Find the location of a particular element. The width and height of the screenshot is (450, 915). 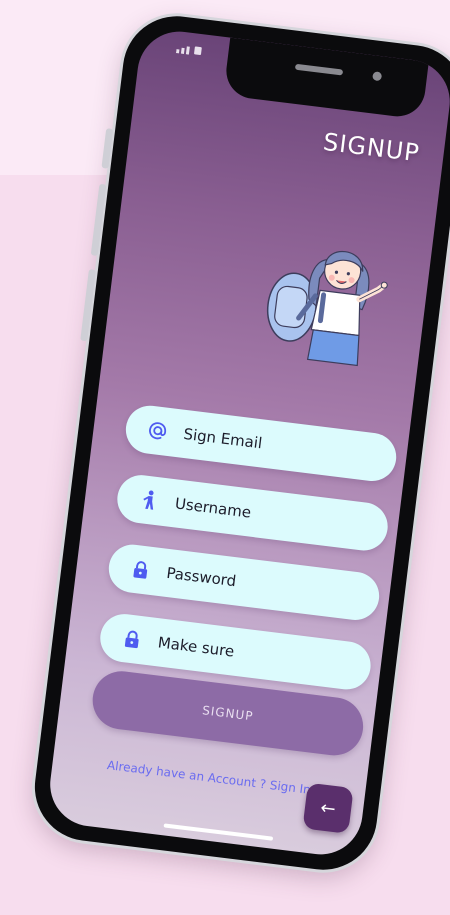

back-arrow-icon: ← is located at coordinates (328, 808).